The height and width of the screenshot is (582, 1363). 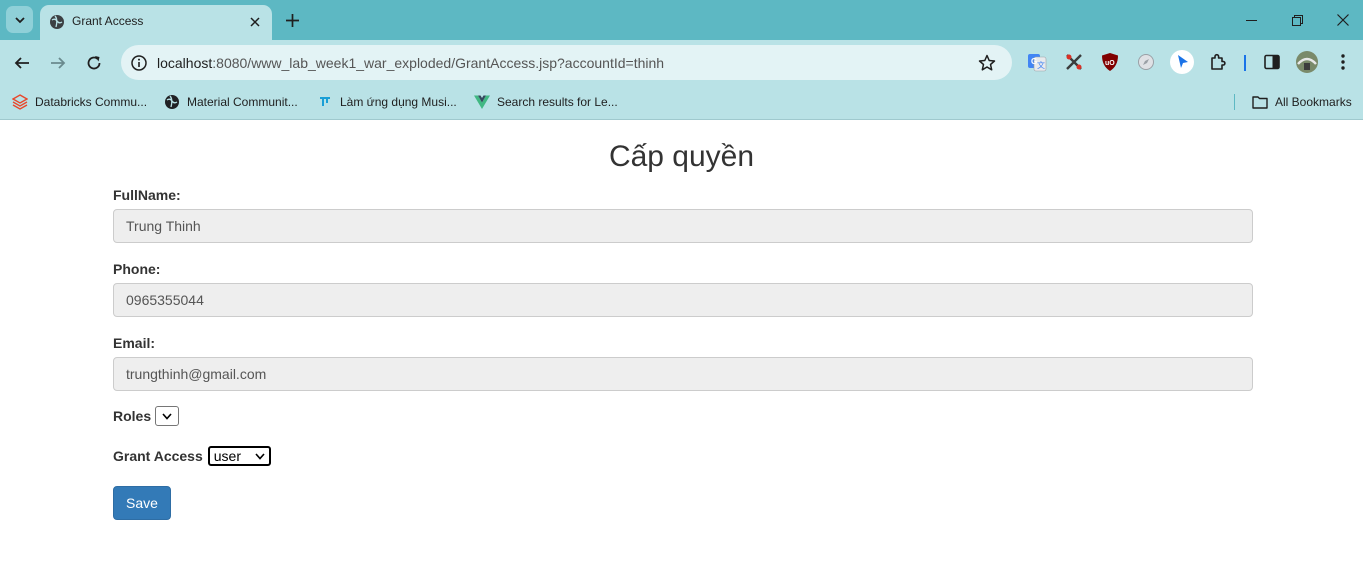 I want to click on restore-button, so click(x=1297, y=20).